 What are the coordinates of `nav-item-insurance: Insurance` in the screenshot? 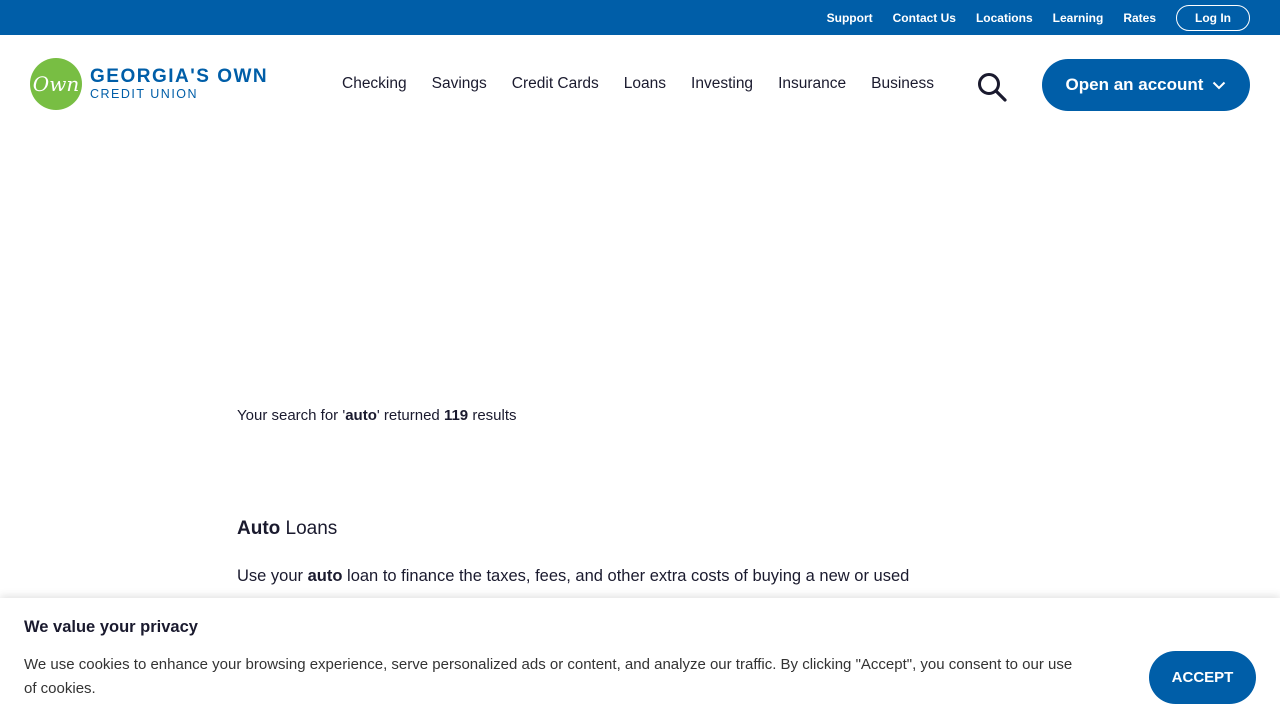 It's located at (812, 84).